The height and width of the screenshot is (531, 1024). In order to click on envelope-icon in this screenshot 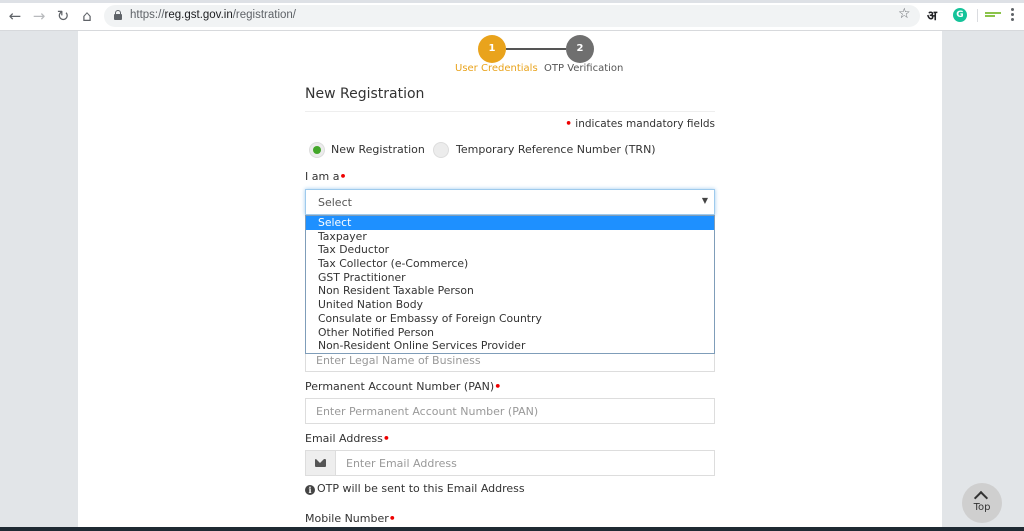, I will do `click(320, 463)`.